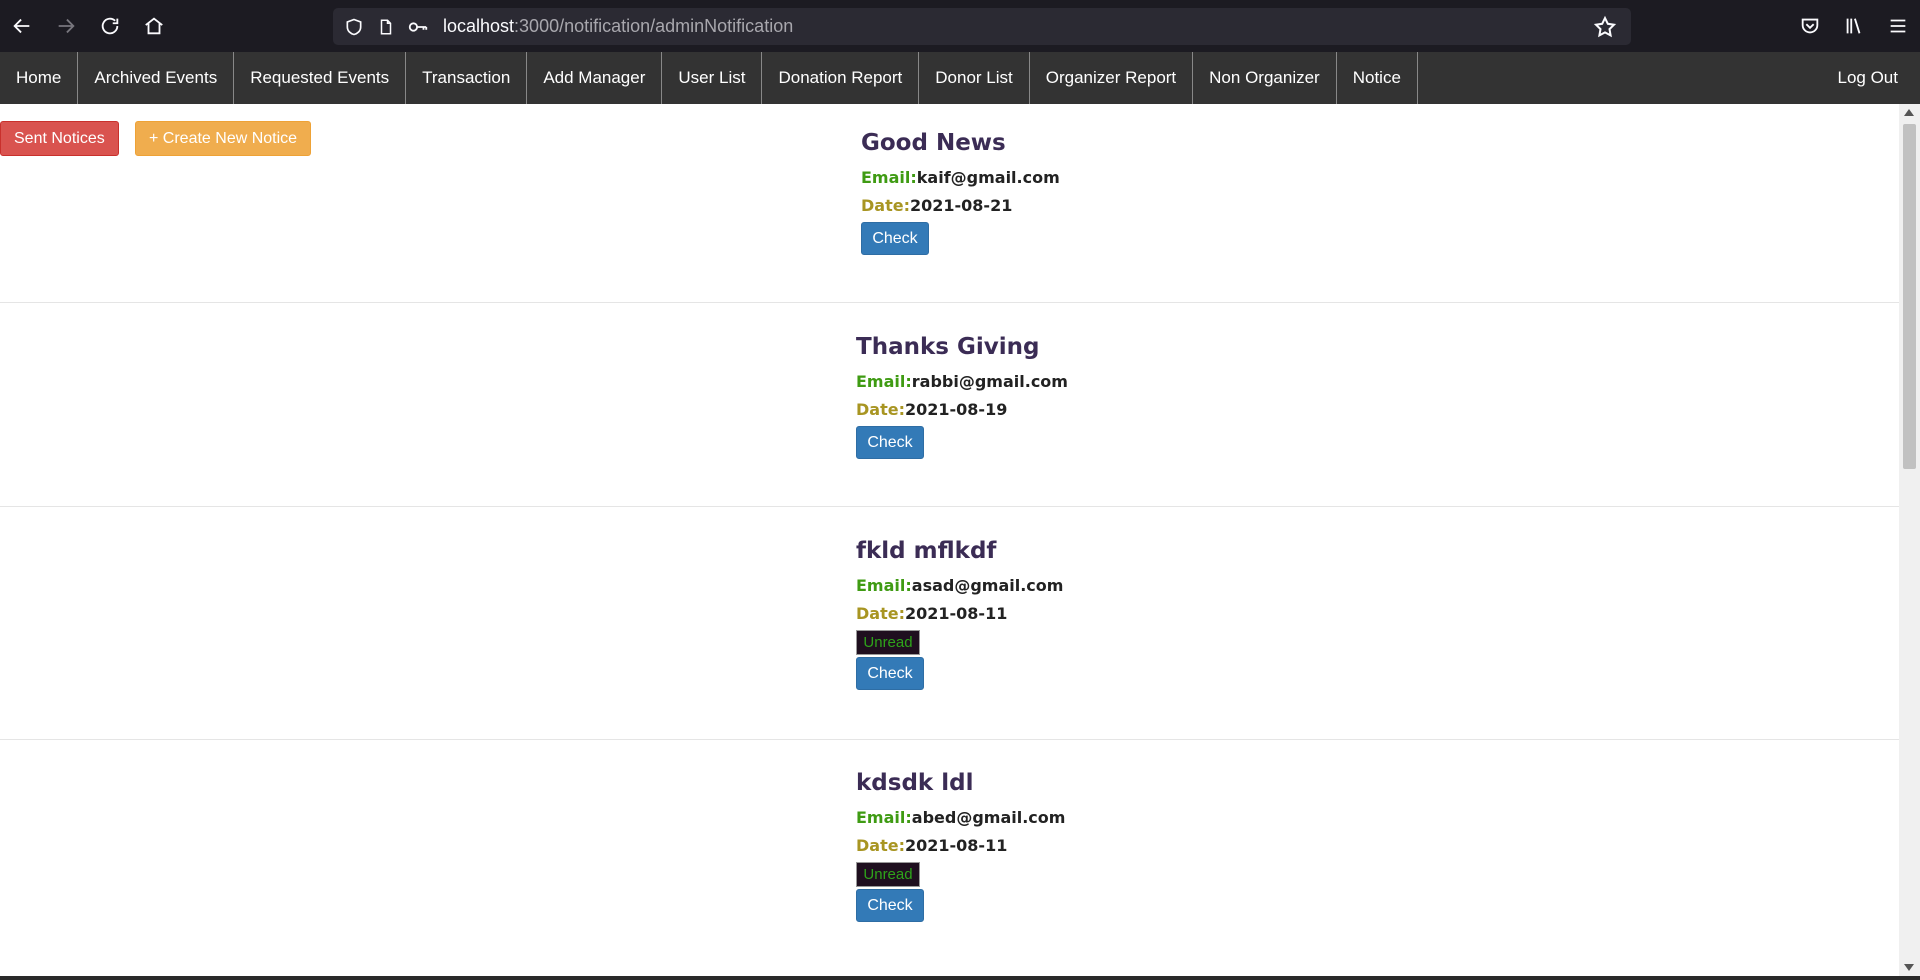 This screenshot has width=1920, height=980. Describe the element at coordinates (22, 26) in the screenshot. I see `back-icon` at that location.